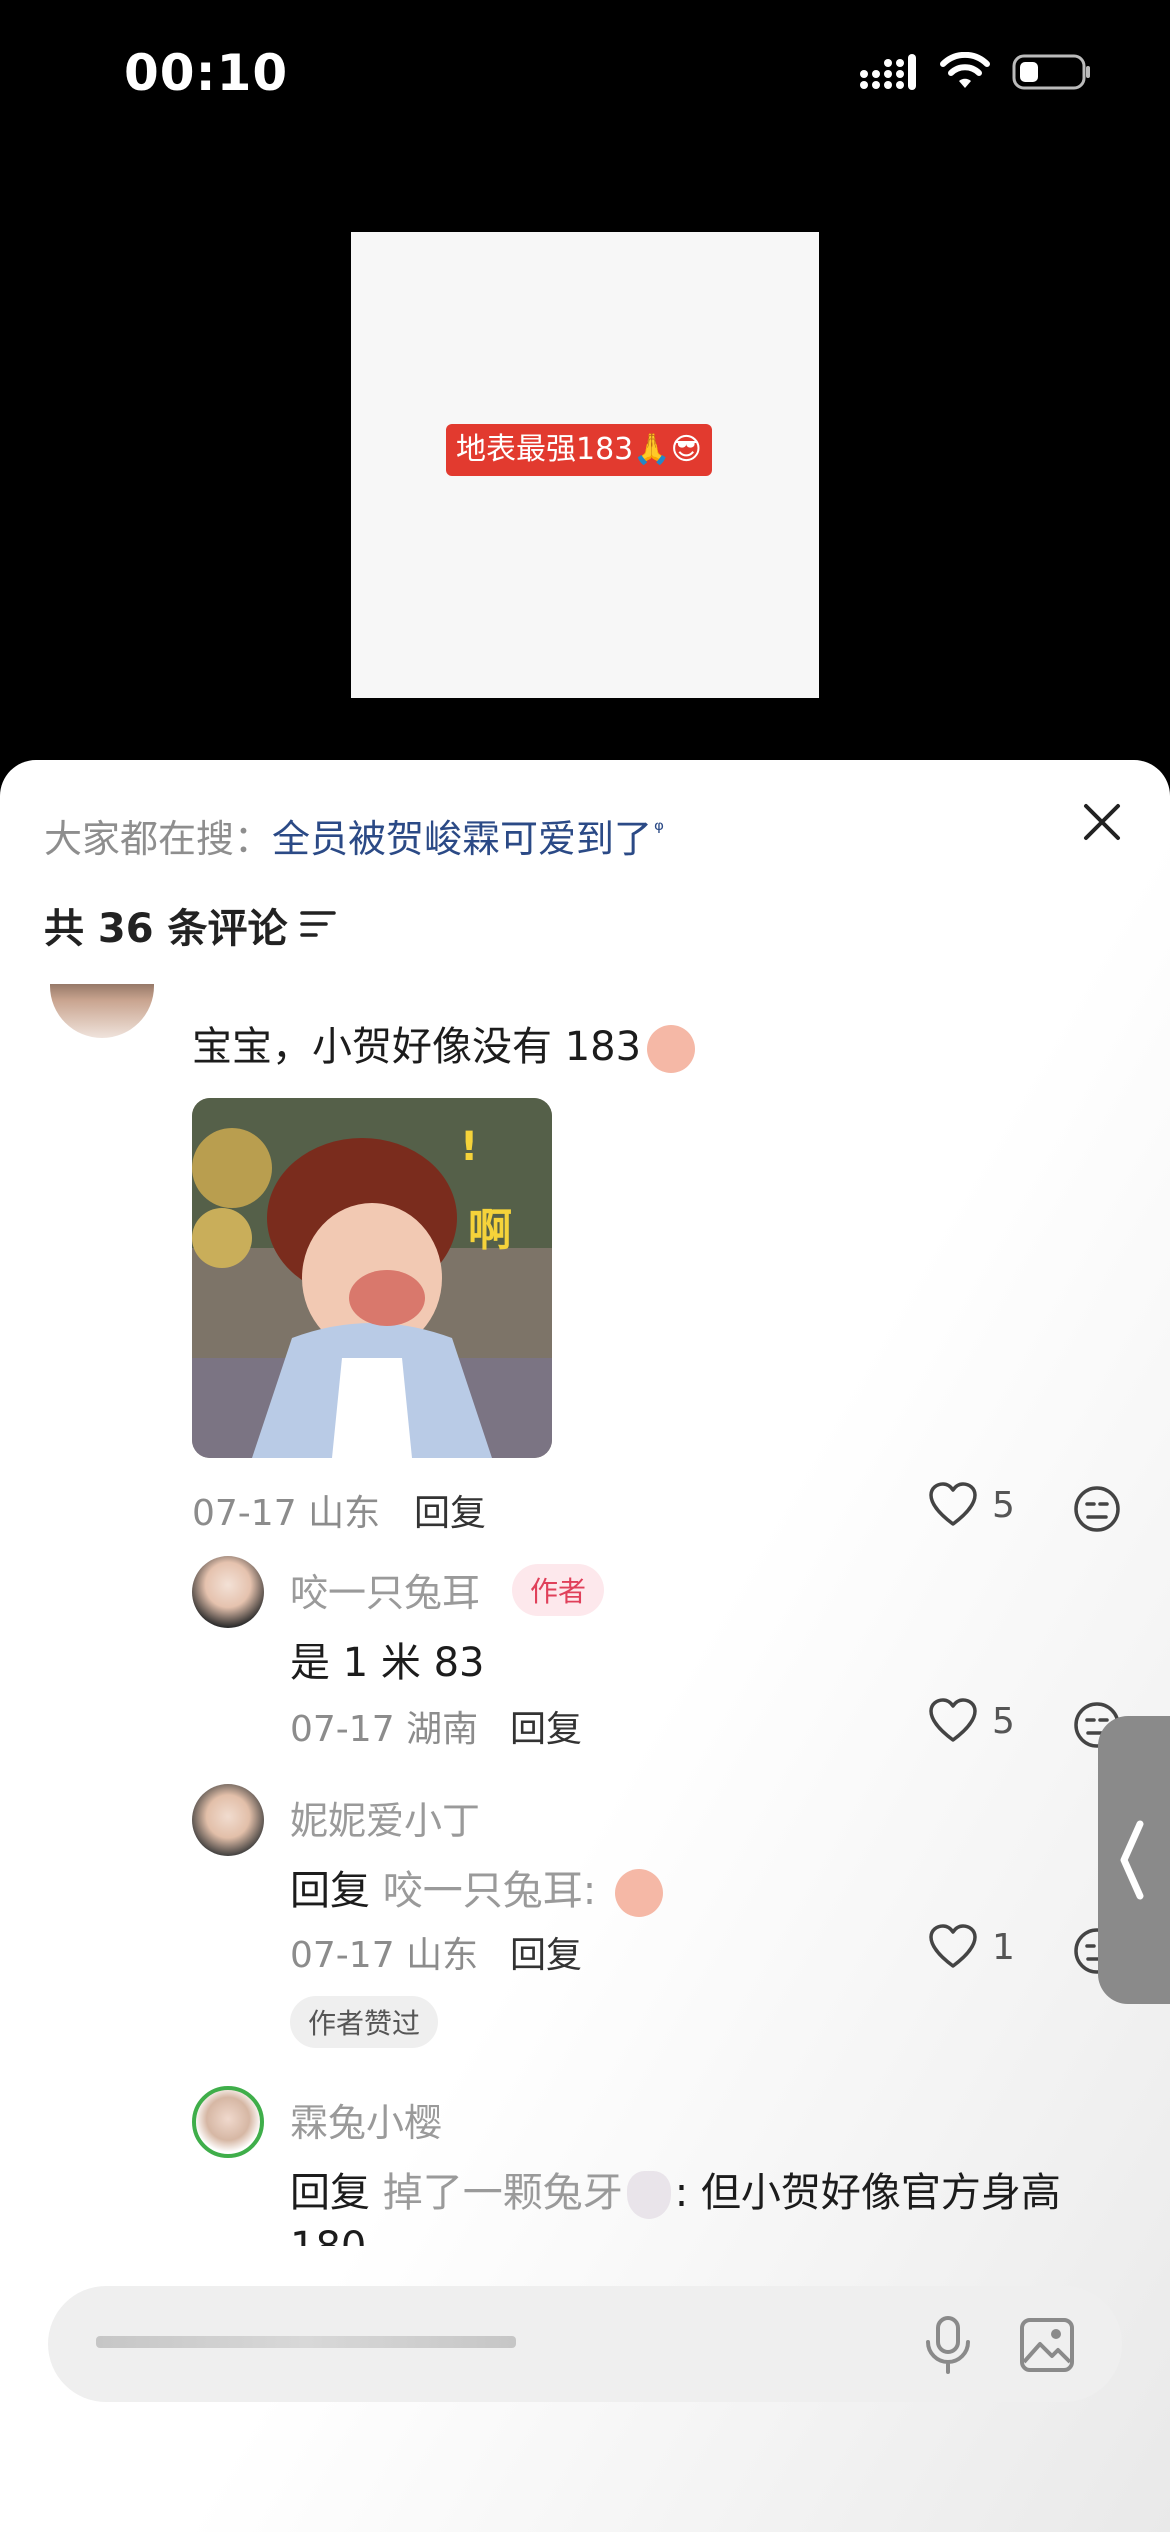 The image size is (1170, 2532). What do you see at coordinates (385, 1817) in the screenshot?
I see `reply-author-name: 妮妮爱小丁` at bounding box center [385, 1817].